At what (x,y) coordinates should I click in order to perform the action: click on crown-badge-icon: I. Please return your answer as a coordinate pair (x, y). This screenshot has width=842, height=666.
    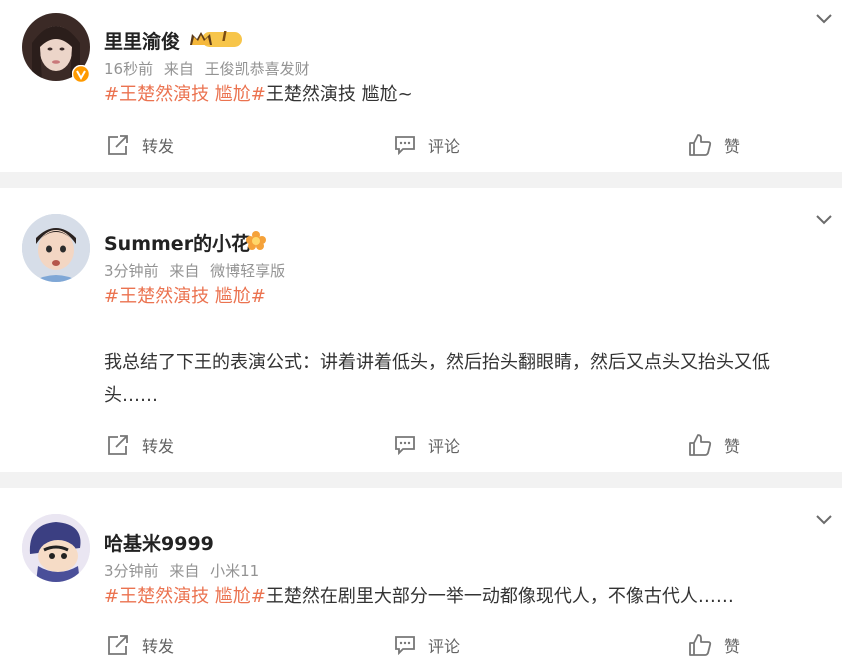
    Looking at the image, I should click on (216, 39).